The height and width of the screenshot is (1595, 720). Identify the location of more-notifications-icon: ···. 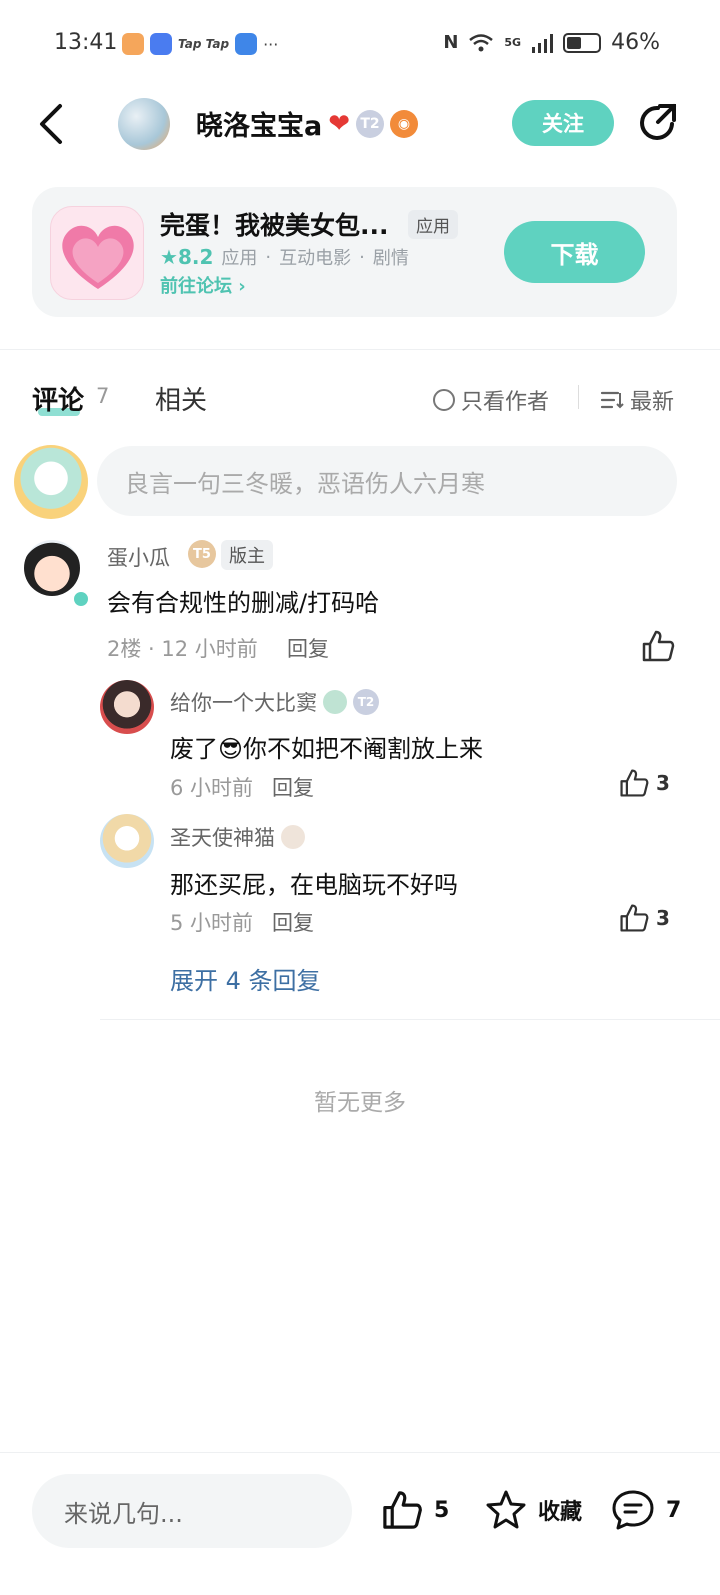
(271, 44).